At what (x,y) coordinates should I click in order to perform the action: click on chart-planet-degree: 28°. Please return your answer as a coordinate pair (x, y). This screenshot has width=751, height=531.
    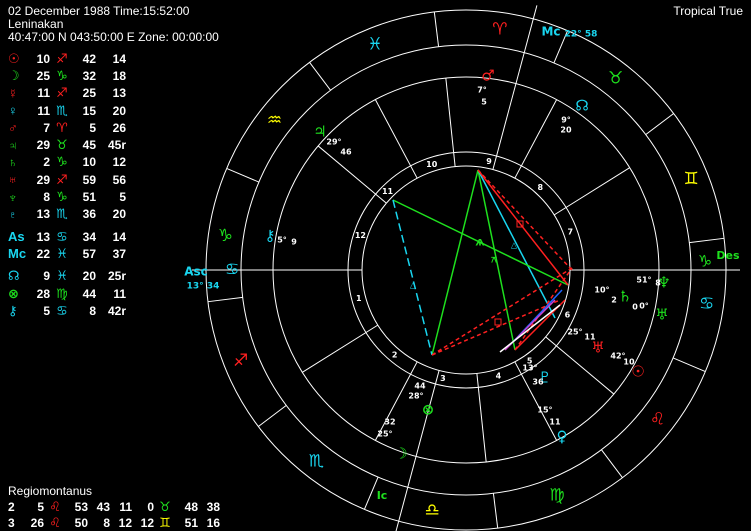
    Looking at the image, I should click on (415, 396).